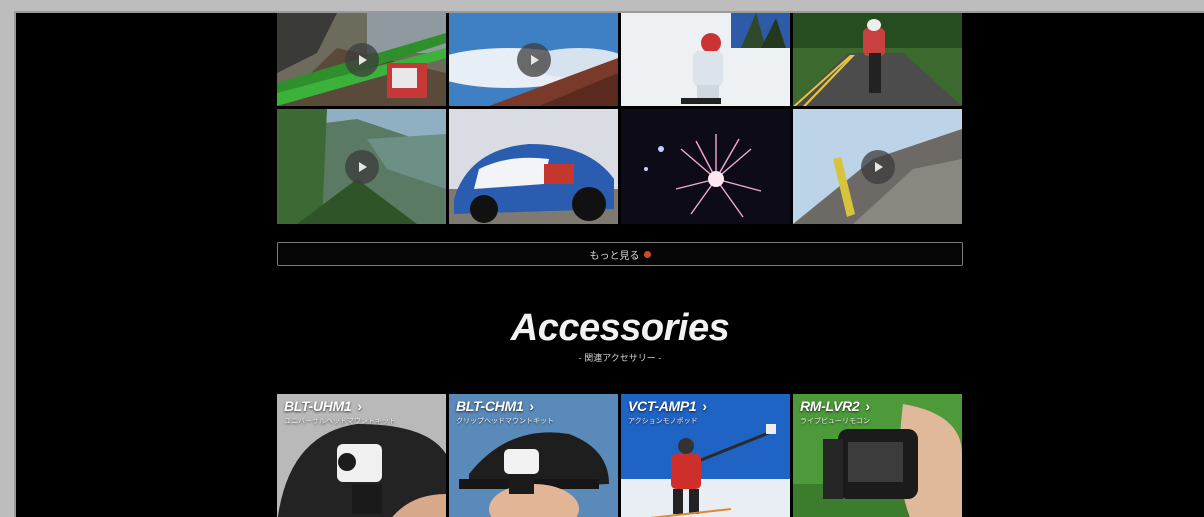  I want to click on accessory-name: ユニバーサルヘッドマウントキット, so click(340, 421).